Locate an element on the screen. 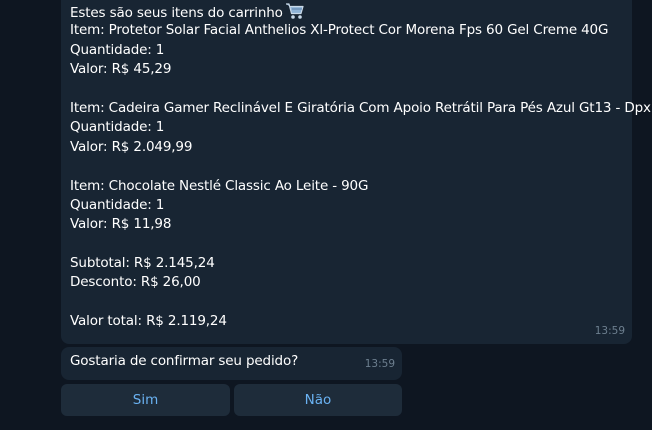 This screenshot has height=430, width=652. yes-button: Sim is located at coordinates (145, 400).